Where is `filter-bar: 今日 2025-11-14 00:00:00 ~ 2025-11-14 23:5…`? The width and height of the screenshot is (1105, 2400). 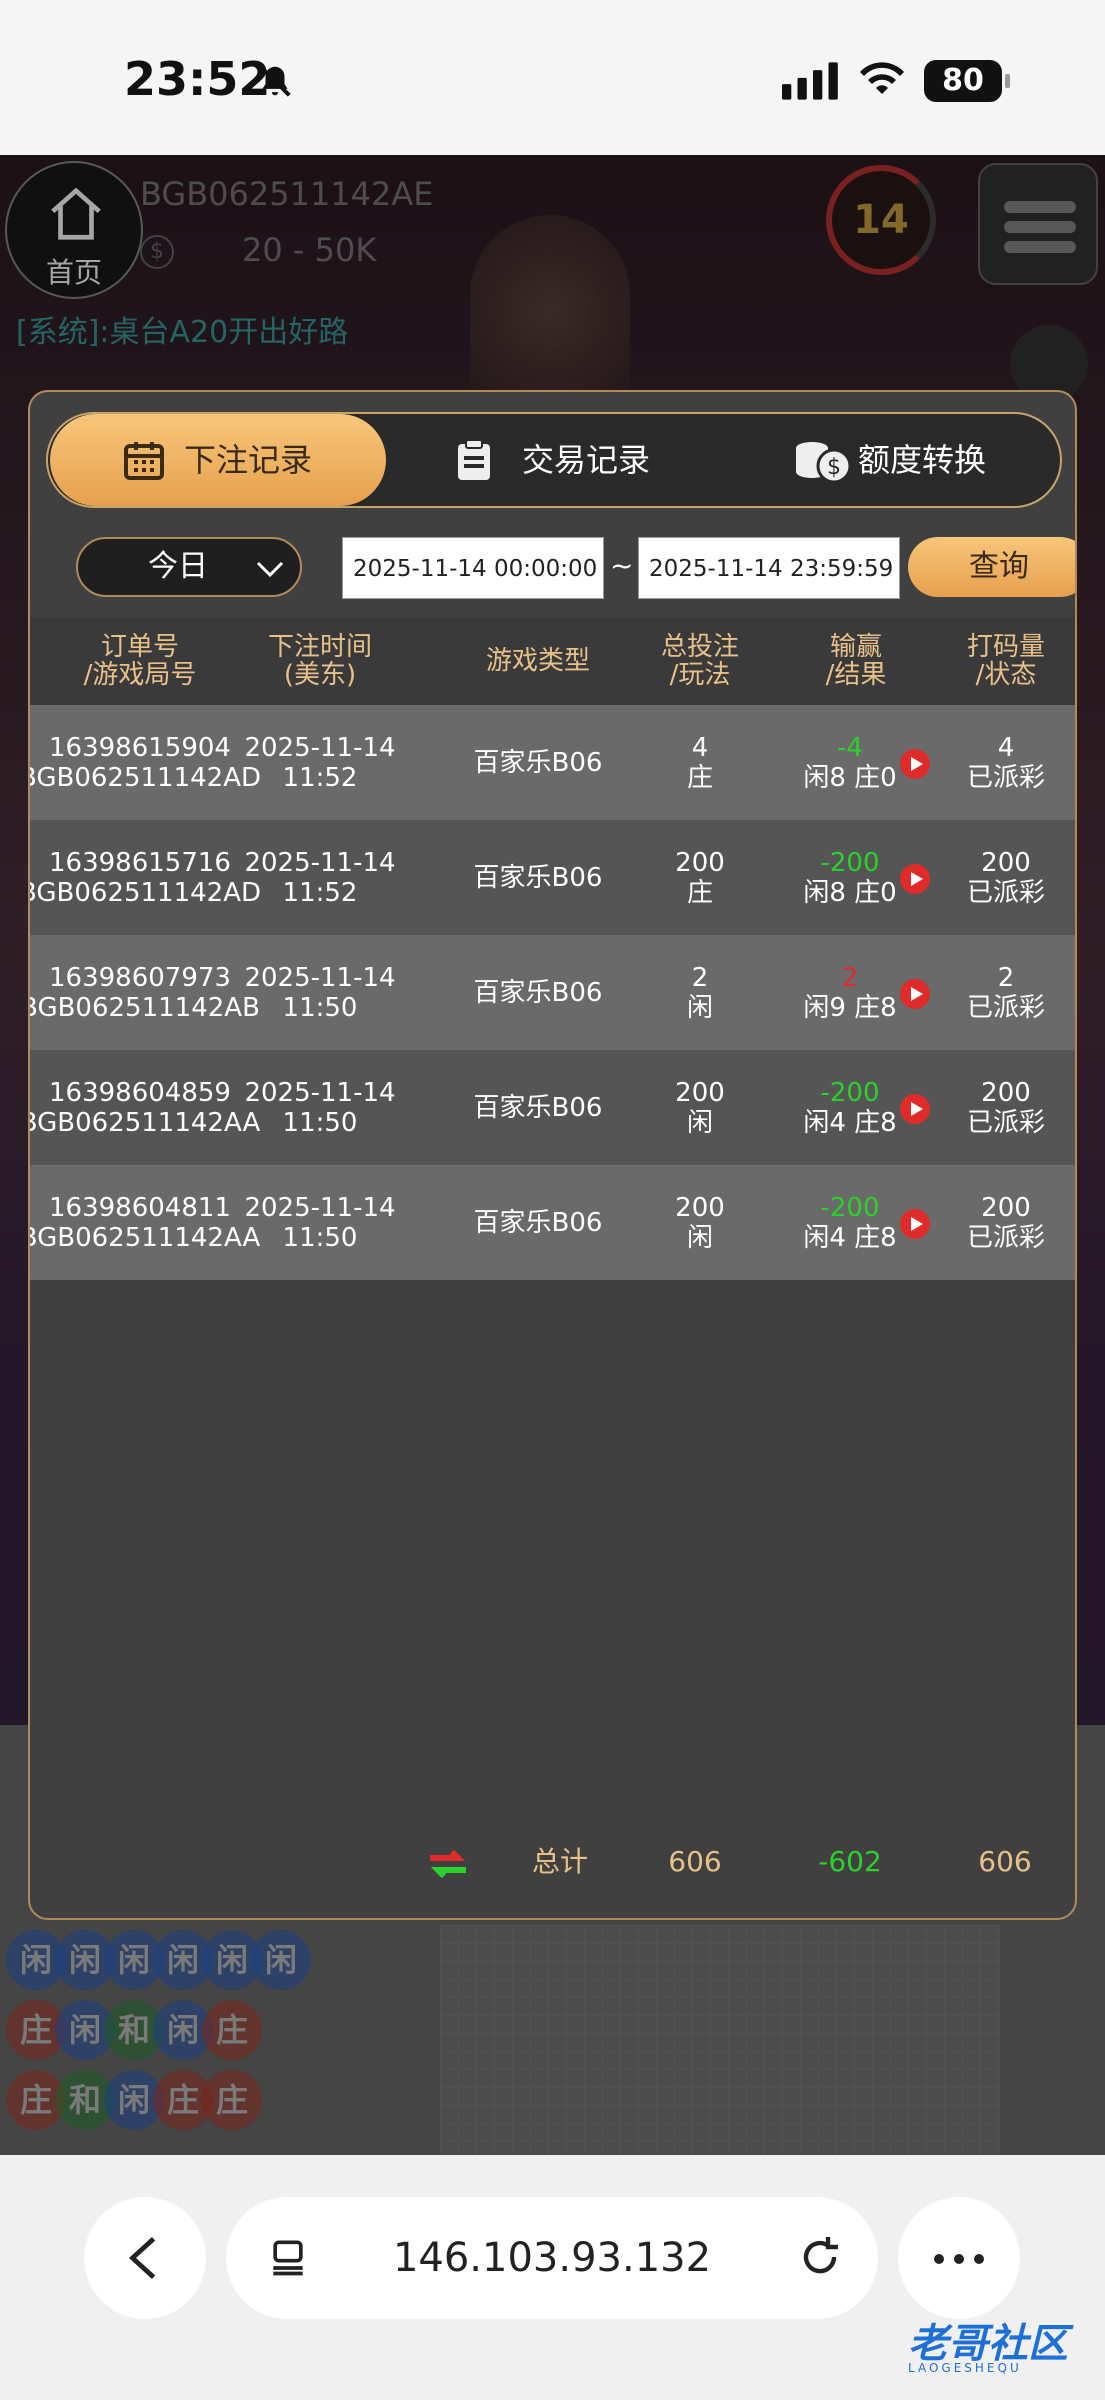
filter-bar: 今日 2025-11-14 00:00:00 ~ 2025-11-14 23:5… is located at coordinates (575, 568).